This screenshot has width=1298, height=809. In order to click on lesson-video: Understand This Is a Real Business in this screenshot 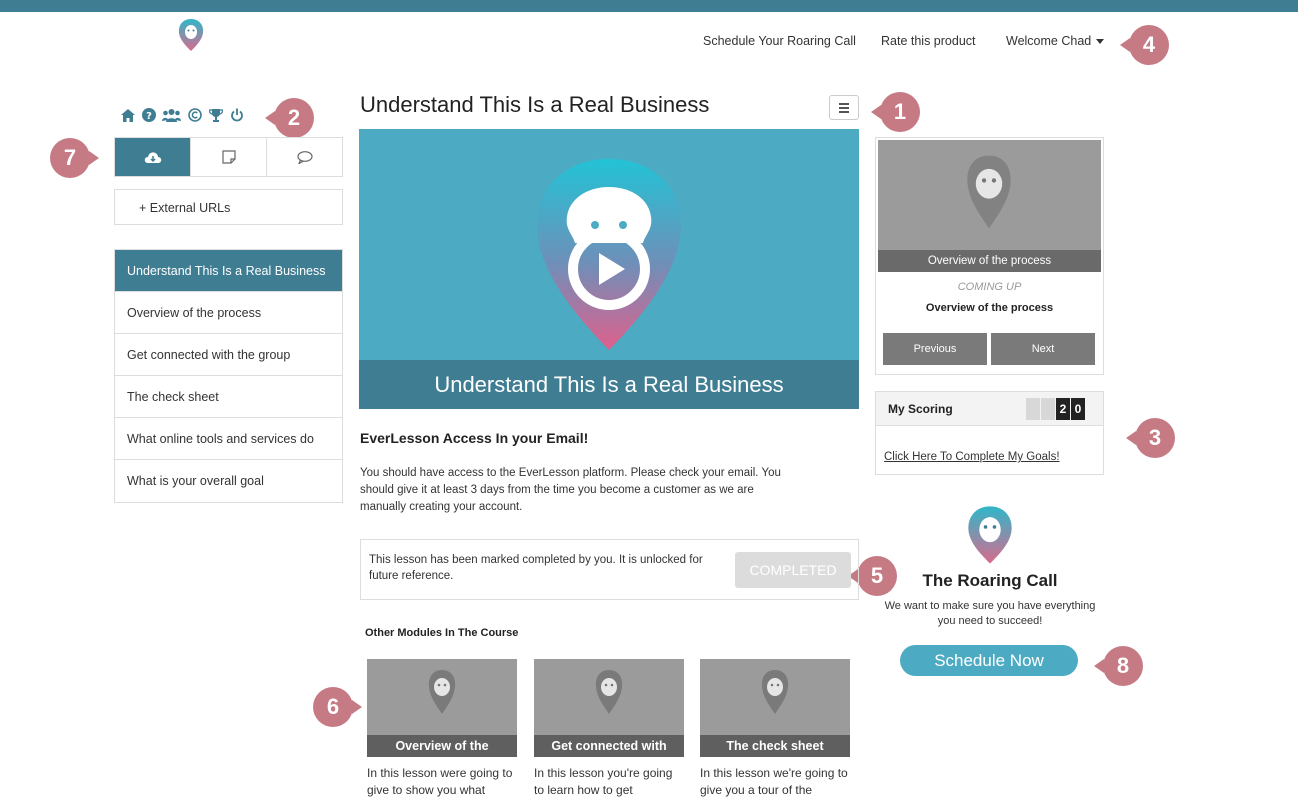, I will do `click(609, 269)`.